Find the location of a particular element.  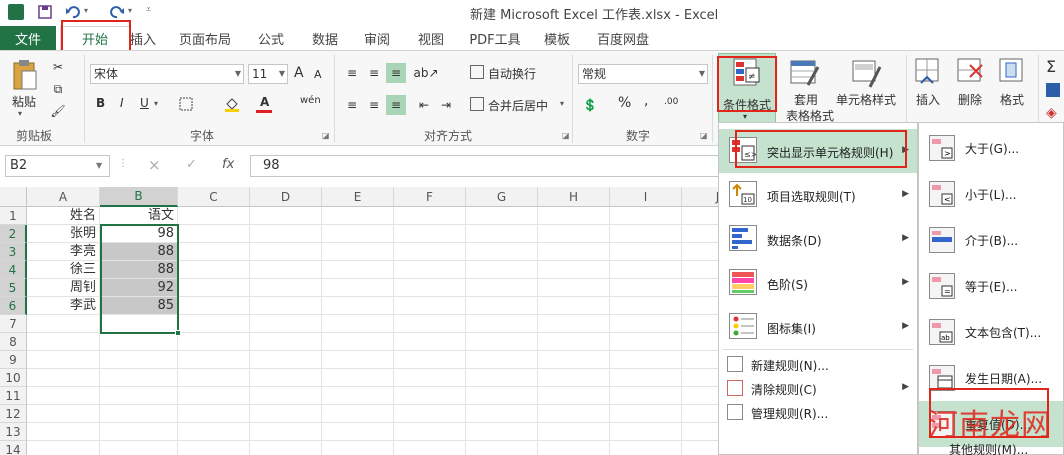

format-cells-button: 格式 is located at coordinates (1012, 99).